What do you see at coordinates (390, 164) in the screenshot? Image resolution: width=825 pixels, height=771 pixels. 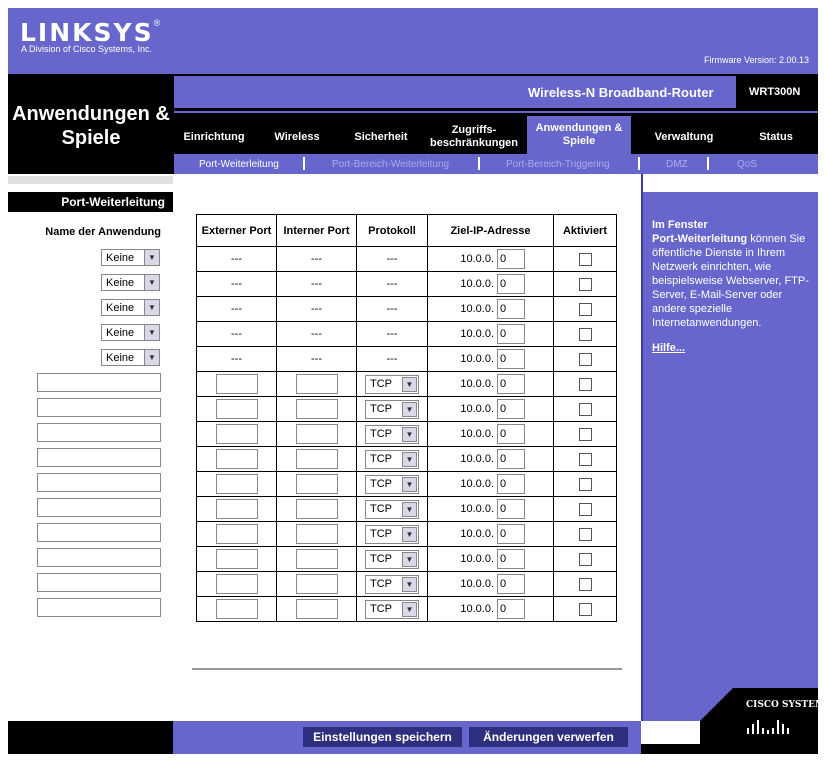 I see `subtab-port-bereich-weiterleitung: Port-Bereich-Weiterleitung` at bounding box center [390, 164].